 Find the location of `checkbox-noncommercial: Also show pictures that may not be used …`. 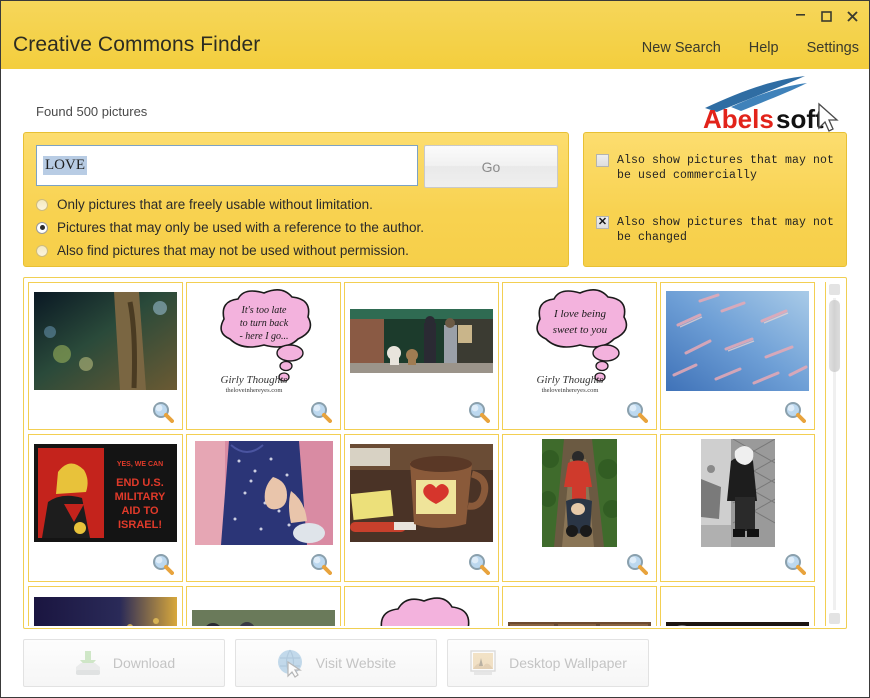

checkbox-noncommercial: Also show pictures that may not be used … is located at coordinates (718, 168).